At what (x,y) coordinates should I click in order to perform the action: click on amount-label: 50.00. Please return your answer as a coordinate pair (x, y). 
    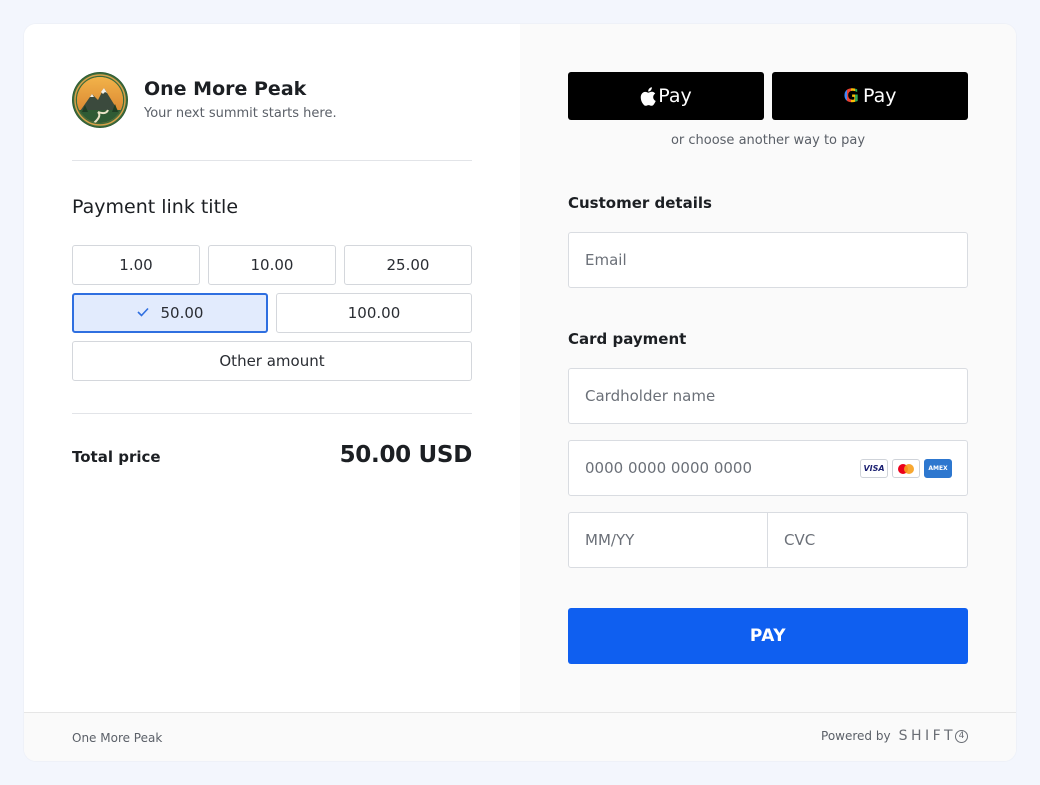
    Looking at the image, I should click on (182, 313).